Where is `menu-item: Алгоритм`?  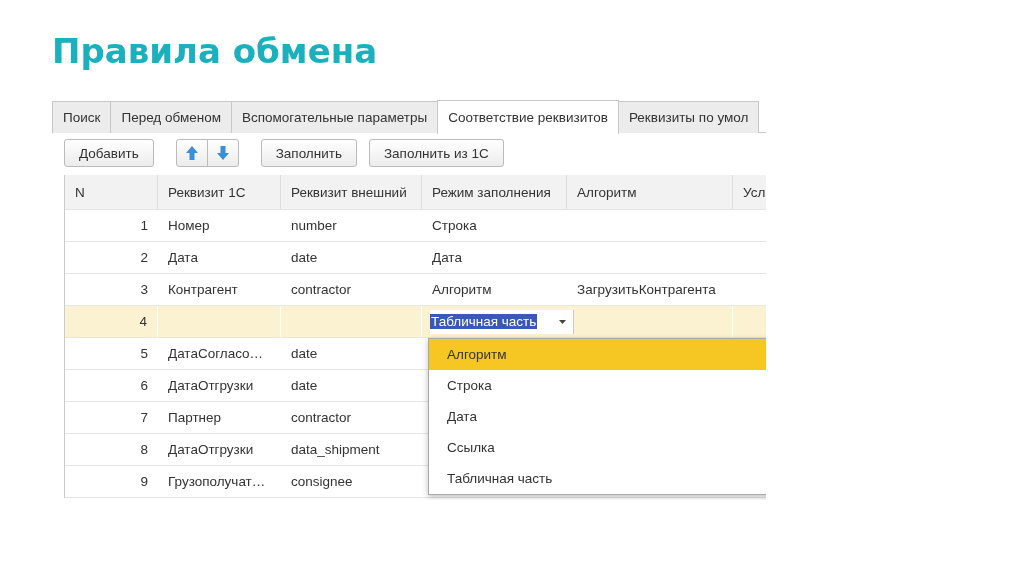 menu-item: Алгоритм is located at coordinates (597, 354).